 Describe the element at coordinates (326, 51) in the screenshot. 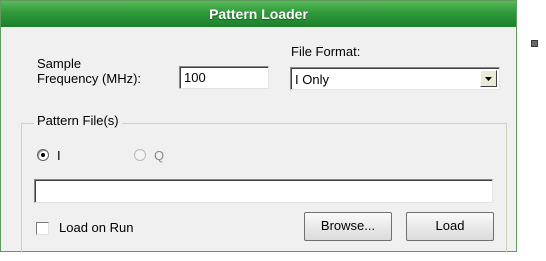

I see `file-format-label: File Format:` at that location.